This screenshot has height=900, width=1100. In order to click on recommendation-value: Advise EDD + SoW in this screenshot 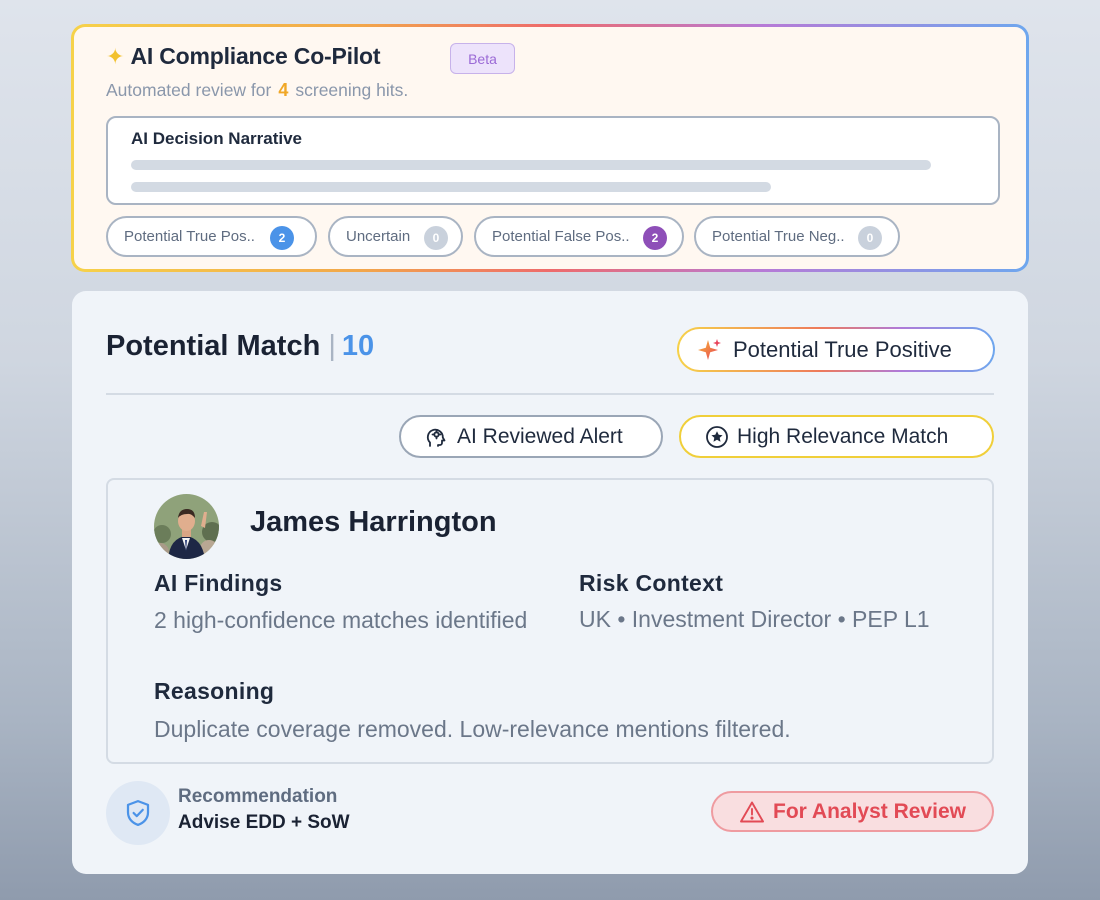, I will do `click(264, 822)`.